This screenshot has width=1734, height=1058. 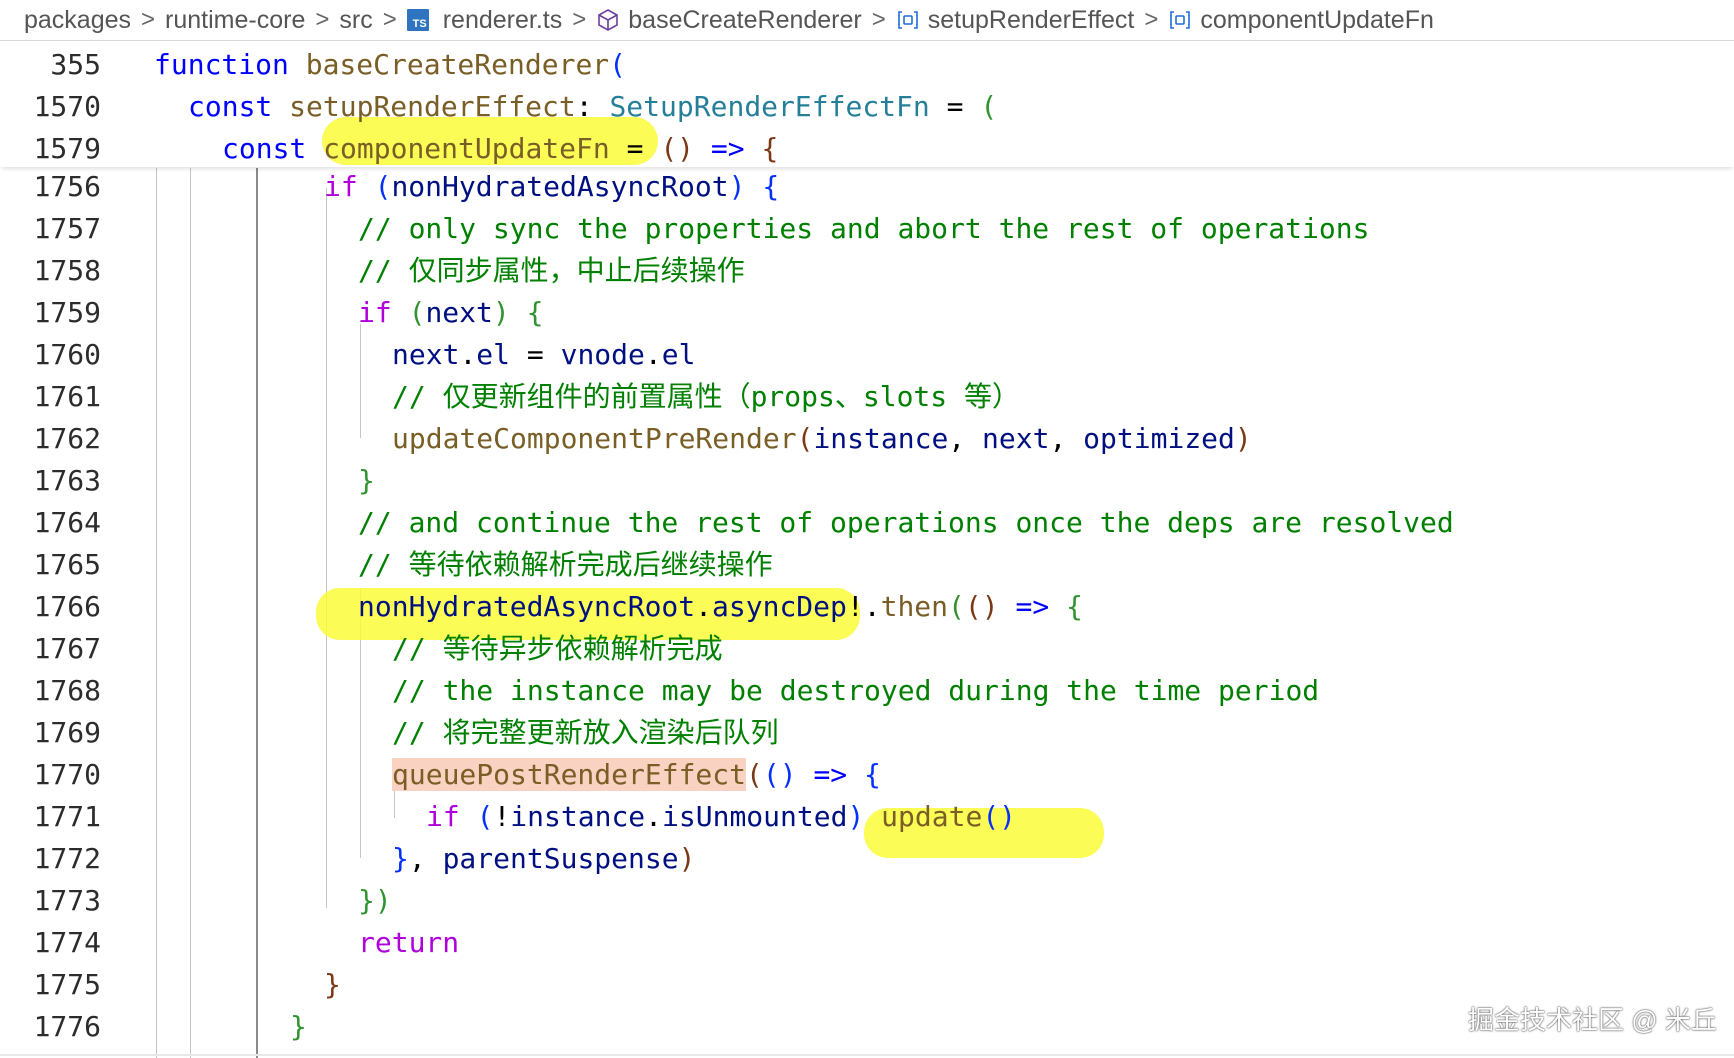 What do you see at coordinates (67, 900) in the screenshot?
I see `line-number: 1773` at bounding box center [67, 900].